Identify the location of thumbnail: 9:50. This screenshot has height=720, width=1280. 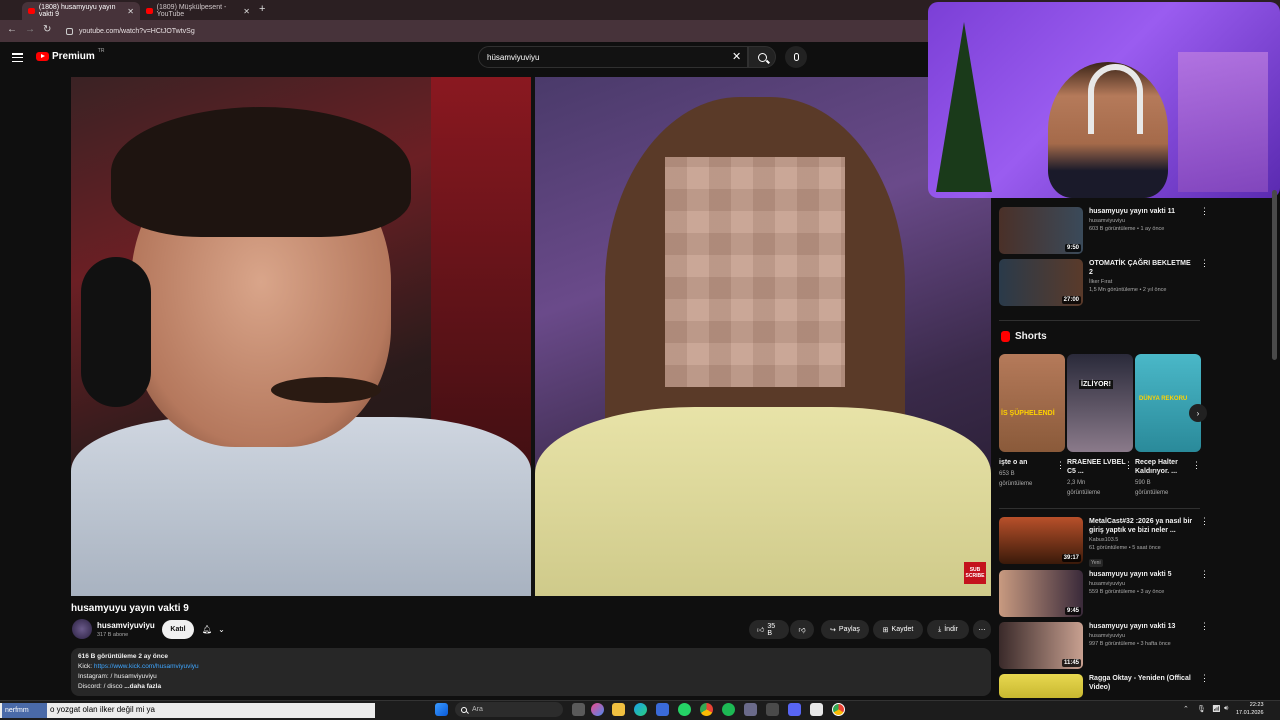
(1041, 230).